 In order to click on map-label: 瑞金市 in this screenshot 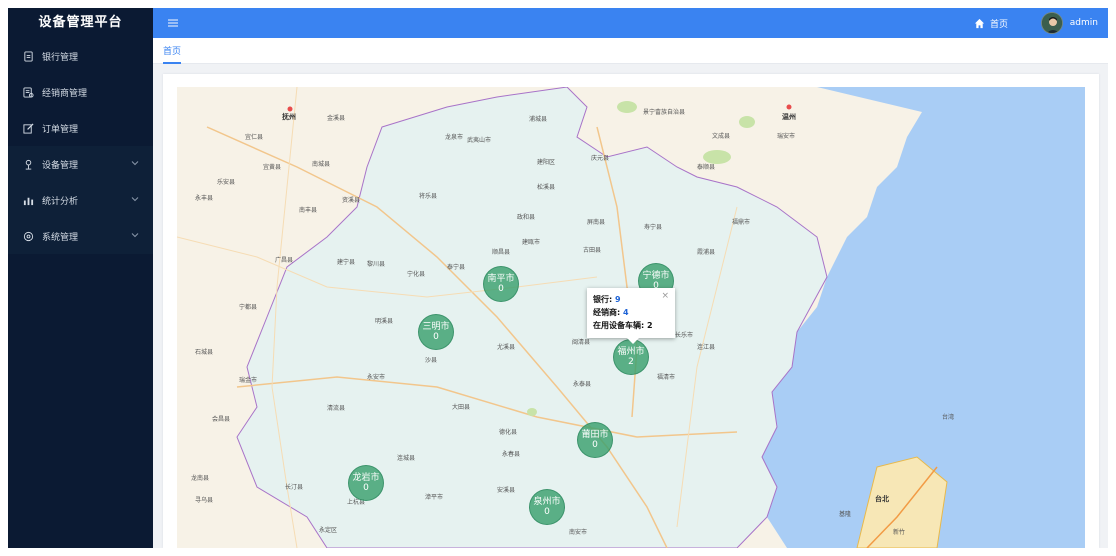, I will do `click(248, 380)`.